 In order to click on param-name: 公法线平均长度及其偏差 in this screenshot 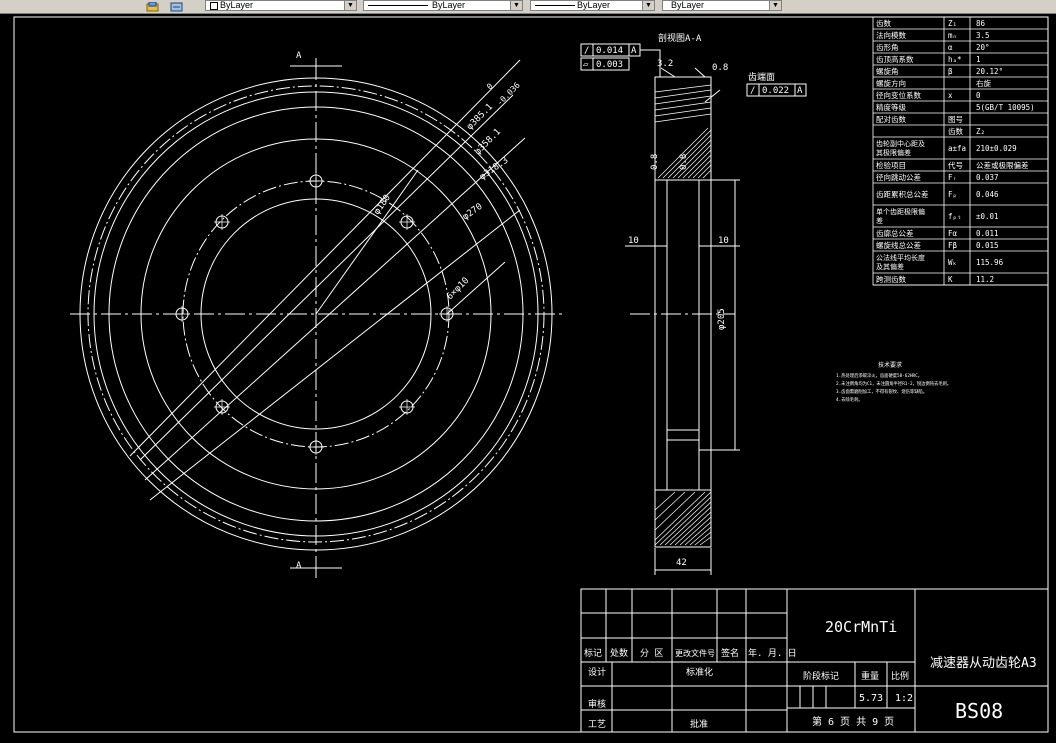, I will do `click(900, 262)`.